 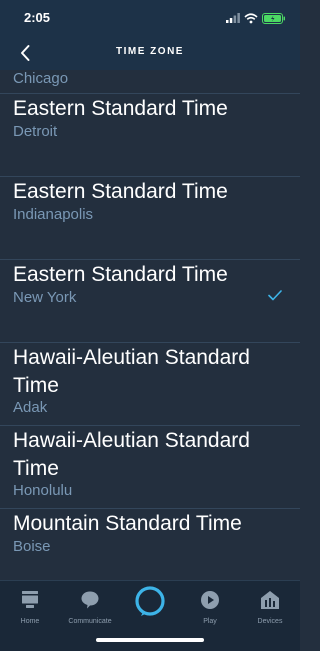 I want to click on tab-home: Home, so click(x=30, y=606).